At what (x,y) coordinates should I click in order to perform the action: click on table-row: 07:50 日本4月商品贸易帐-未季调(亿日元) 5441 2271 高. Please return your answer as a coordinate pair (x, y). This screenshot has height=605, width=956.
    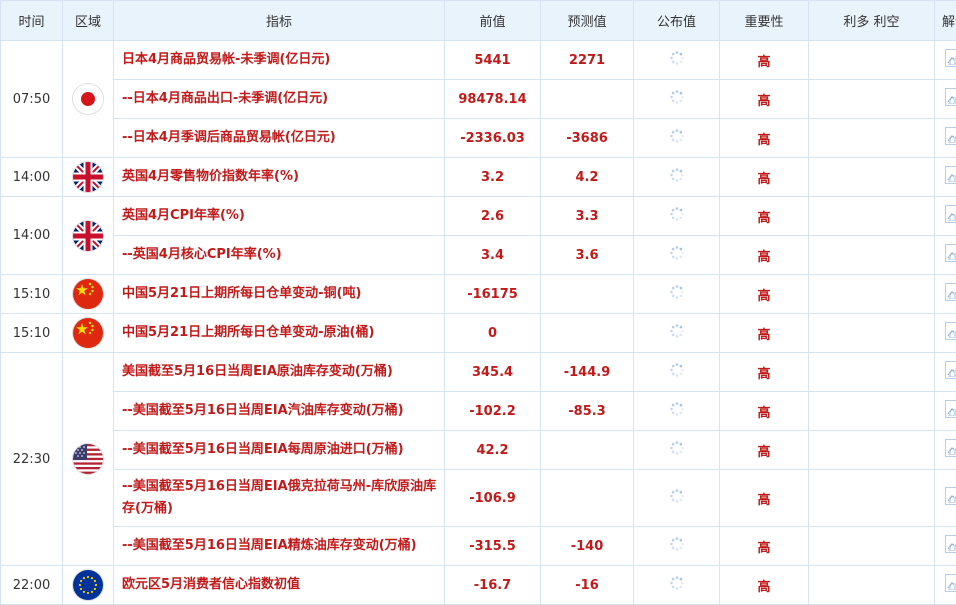
    Looking at the image, I should click on (478, 60).